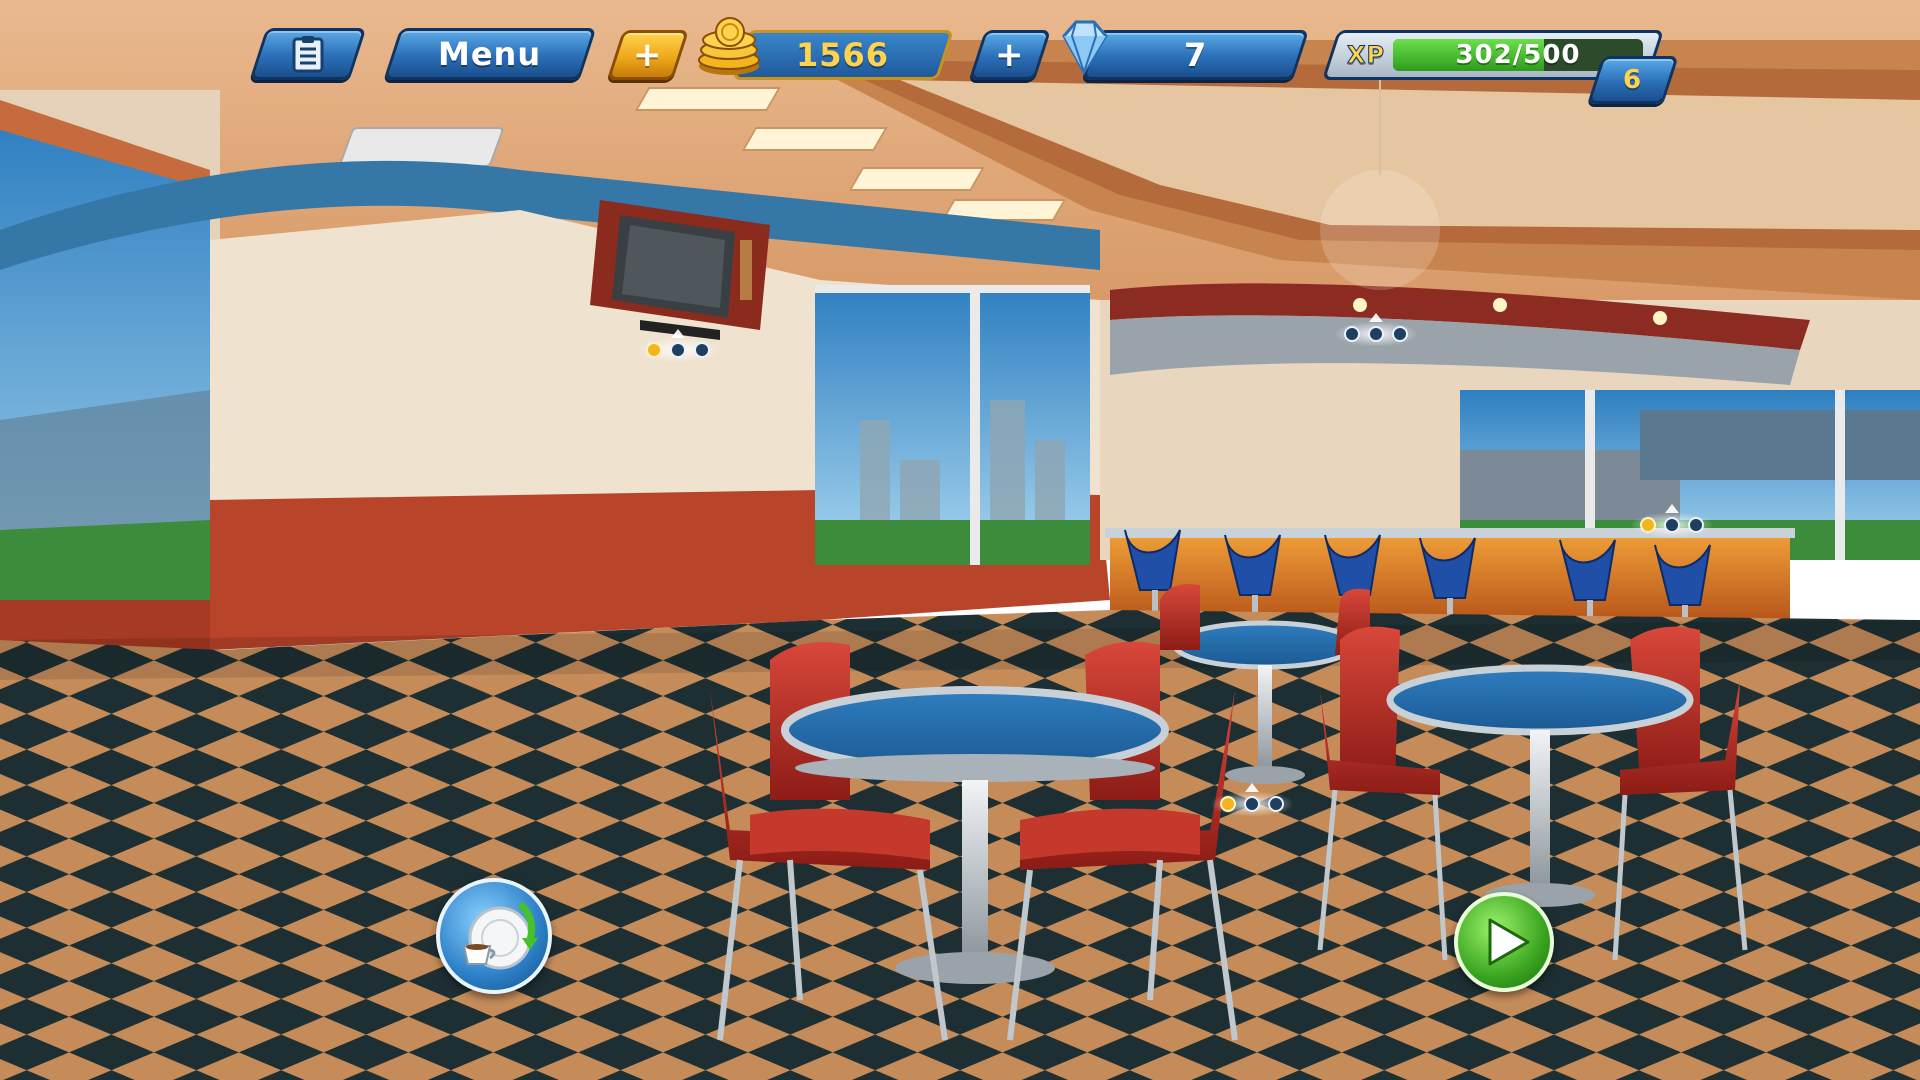 The height and width of the screenshot is (1080, 1920). I want to click on add-coins-button: +, so click(648, 55).